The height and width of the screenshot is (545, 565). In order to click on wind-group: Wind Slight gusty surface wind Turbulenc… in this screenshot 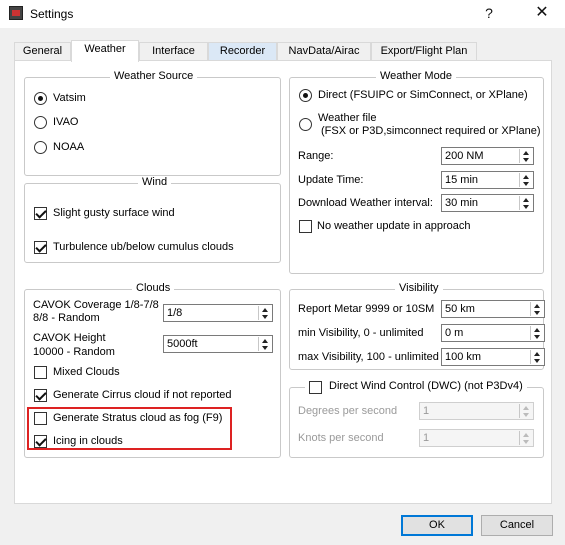, I will do `click(152, 219)`.